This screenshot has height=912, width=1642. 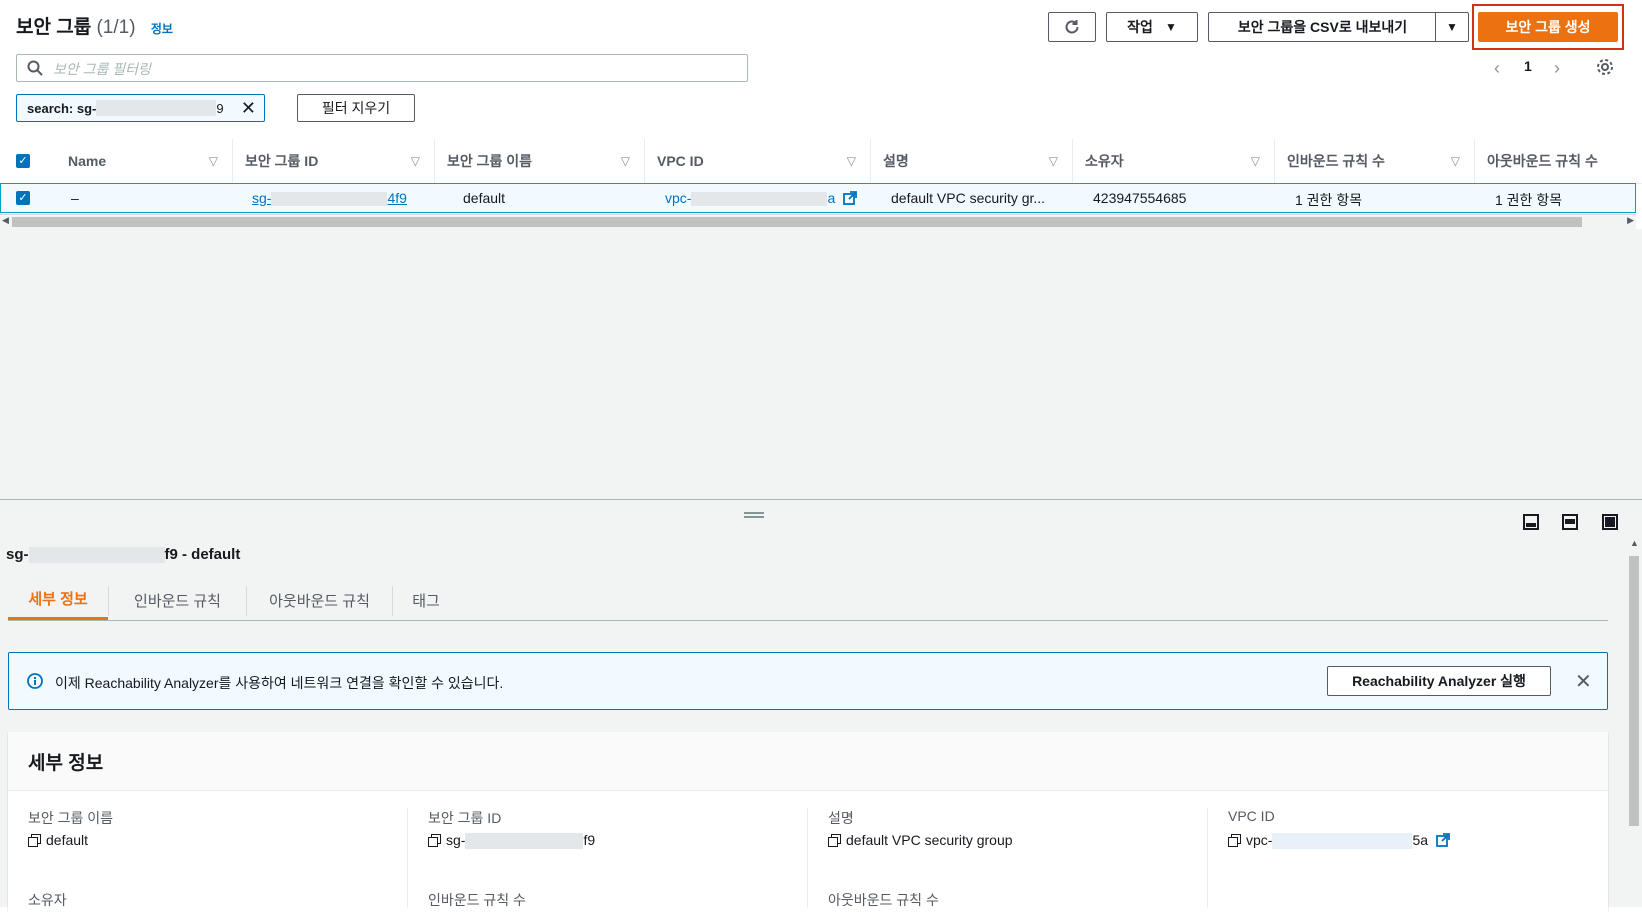 I want to click on field-label-inbound: 인바운드 규칙 수, so click(x=477, y=900).